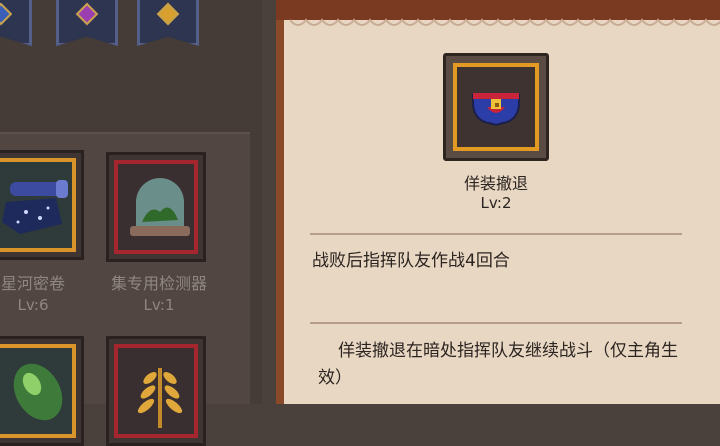  What do you see at coordinates (496, 323) in the screenshot?
I see `divider-bottom` at bounding box center [496, 323].